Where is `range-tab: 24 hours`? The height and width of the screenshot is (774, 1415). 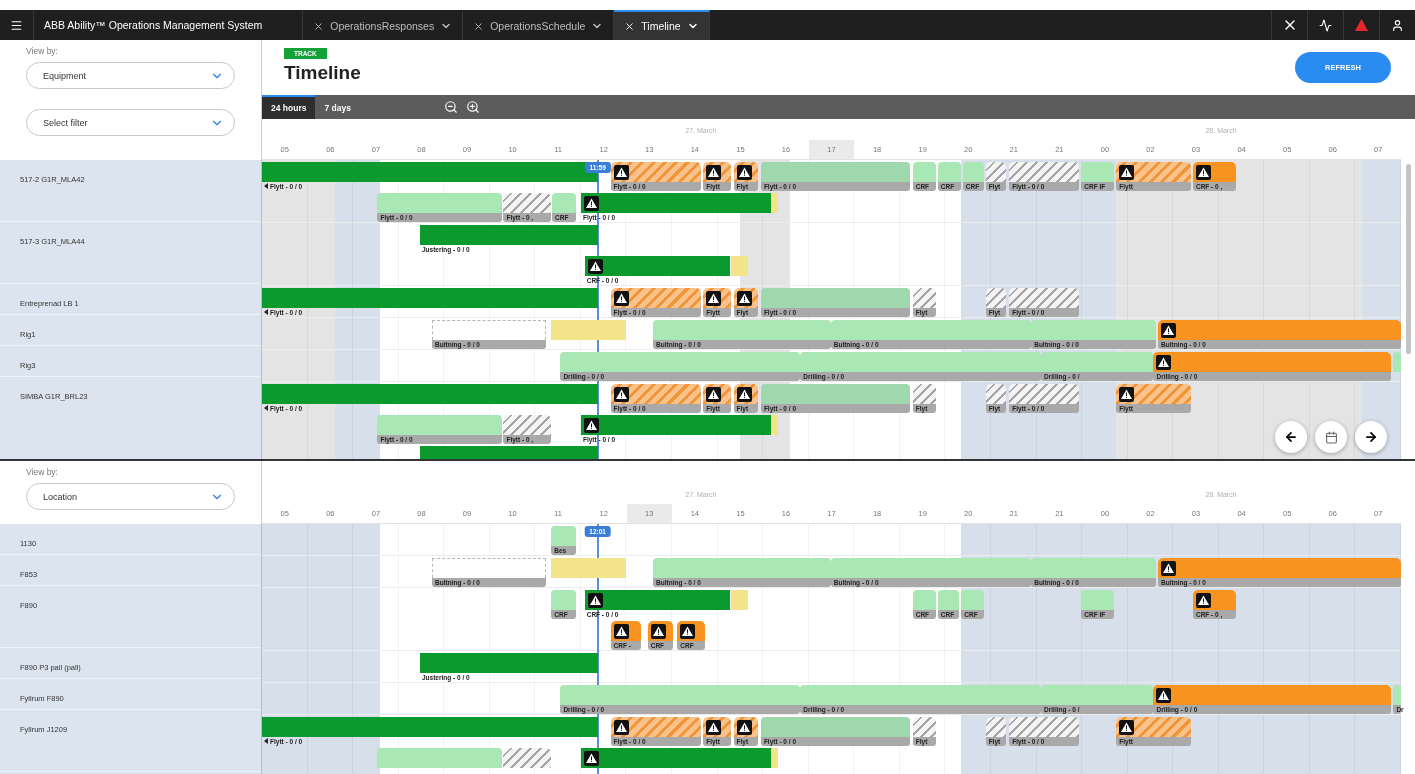
range-tab: 24 hours is located at coordinates (289, 107).